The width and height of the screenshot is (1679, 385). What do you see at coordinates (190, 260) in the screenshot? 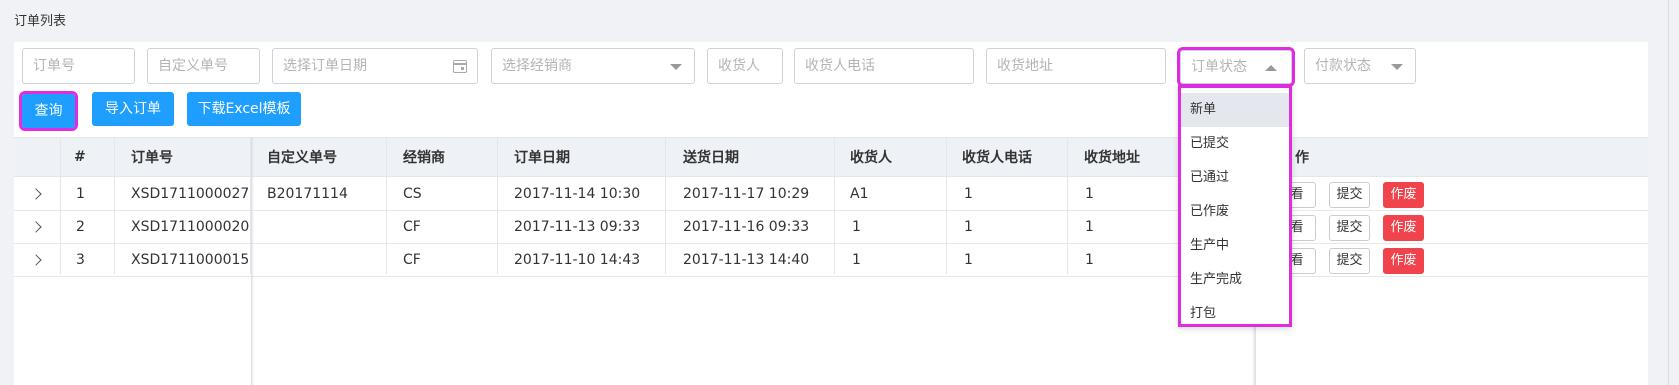
I see `row-order-no: XSD1711000015` at bounding box center [190, 260].